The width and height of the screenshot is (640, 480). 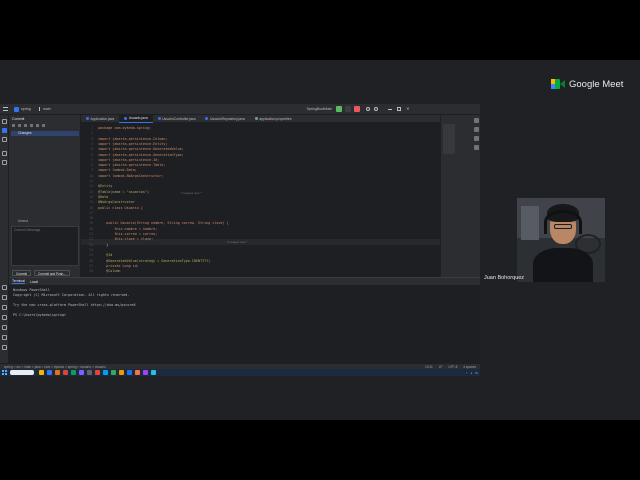 What do you see at coordinates (273, 119) in the screenshot?
I see `tab-application-properties: application.properties` at bounding box center [273, 119].